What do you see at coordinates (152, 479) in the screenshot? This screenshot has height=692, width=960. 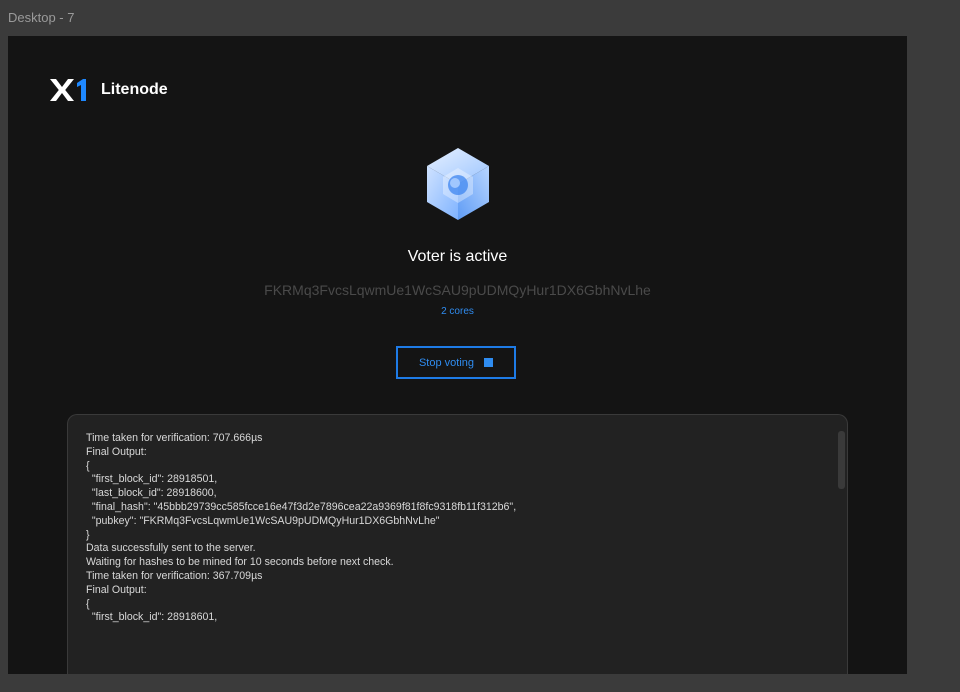 I see `log-line: "first_block_id": 28918501,` at bounding box center [152, 479].